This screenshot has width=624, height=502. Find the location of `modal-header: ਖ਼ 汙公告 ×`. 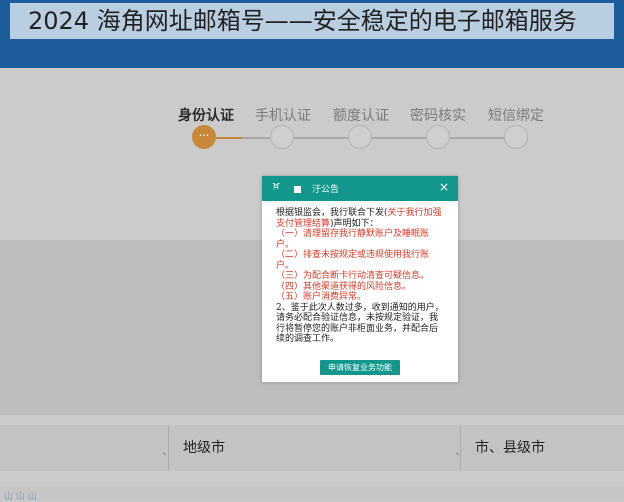

modal-header: ਖ਼ 汙公告 × is located at coordinates (360, 188).